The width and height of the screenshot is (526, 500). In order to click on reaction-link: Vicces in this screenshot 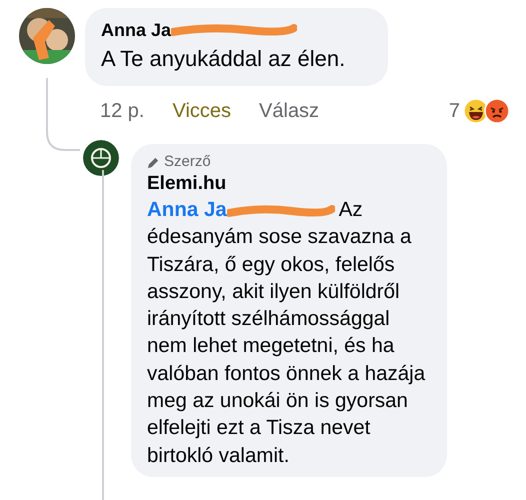, I will do `click(202, 111)`.